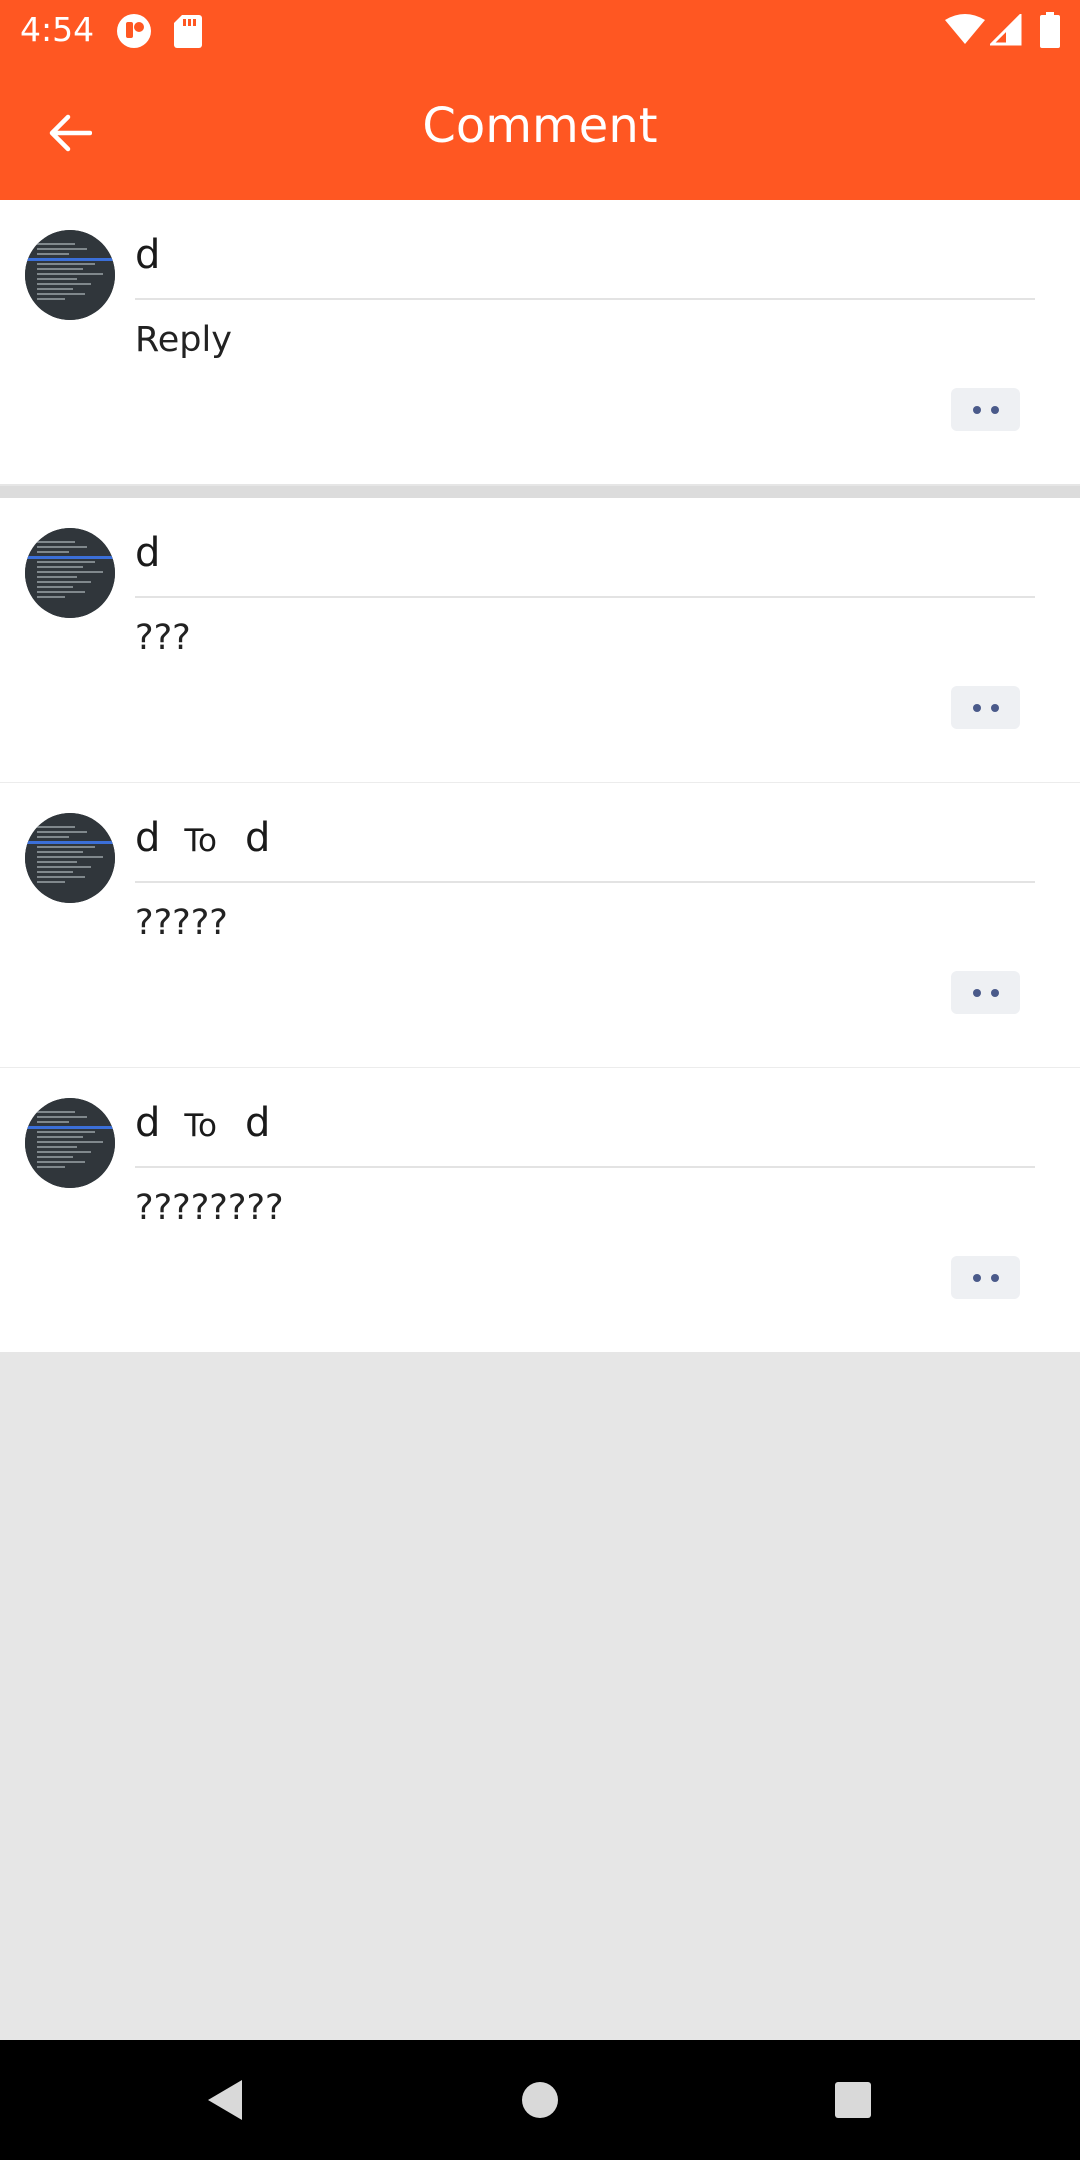 The height and width of the screenshot is (2160, 1080). I want to click on comment-text: Reply, so click(183, 340).